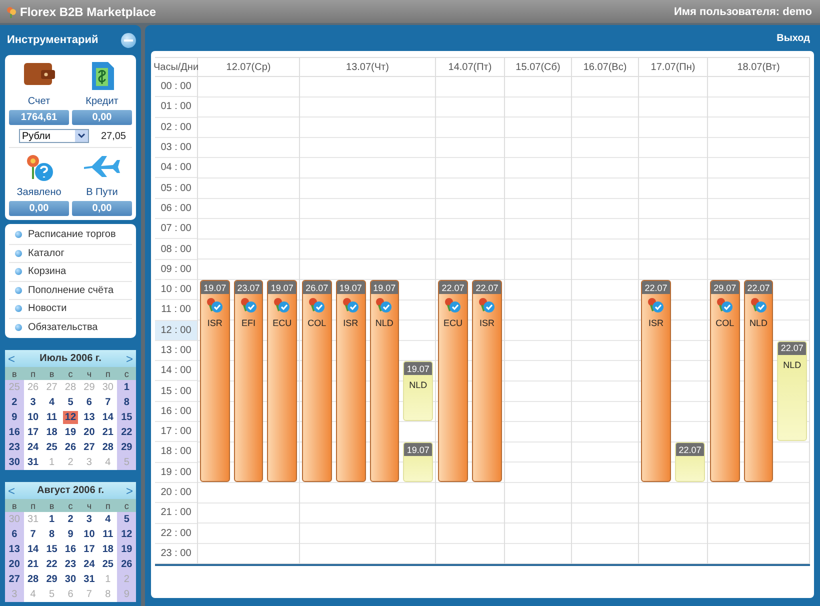 The height and width of the screenshot is (606, 820). Describe the element at coordinates (126, 519) in the screenshot. I see `calendar-day: 5` at that location.